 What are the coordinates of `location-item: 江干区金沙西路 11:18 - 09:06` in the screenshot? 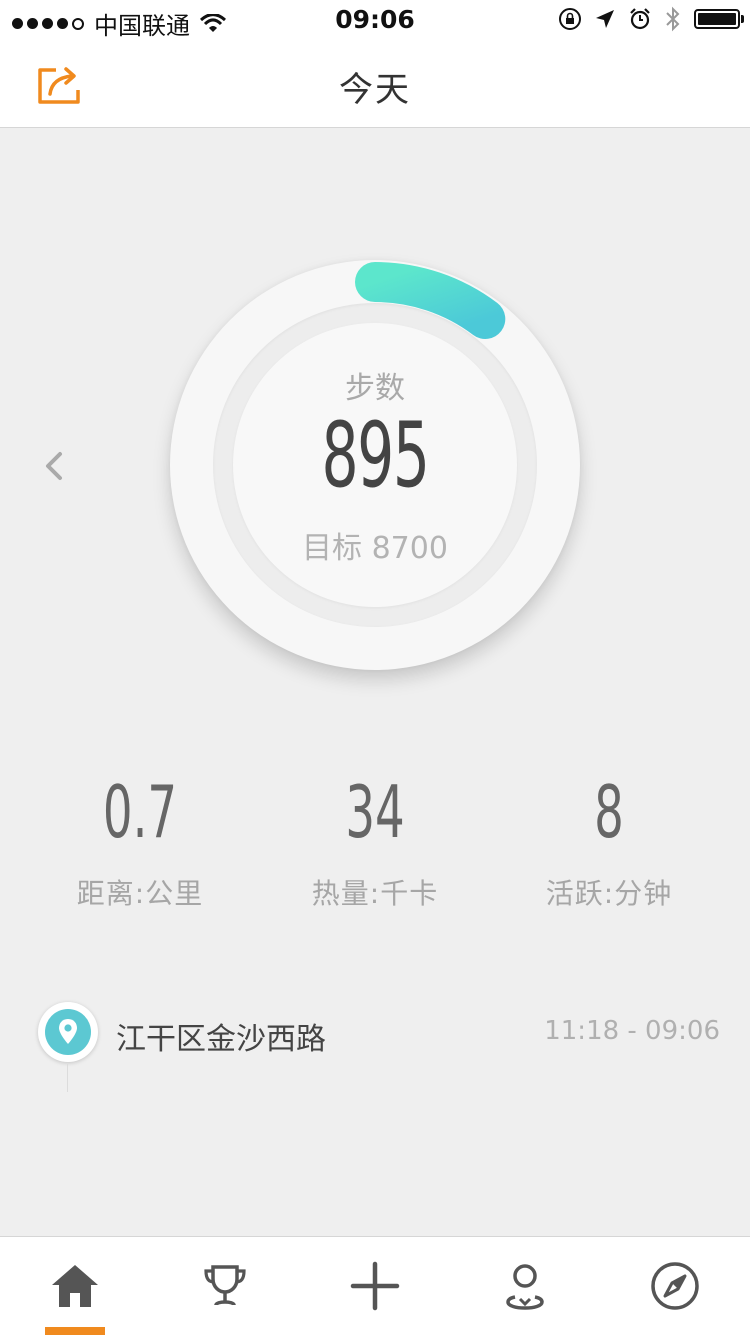 It's located at (375, 1046).